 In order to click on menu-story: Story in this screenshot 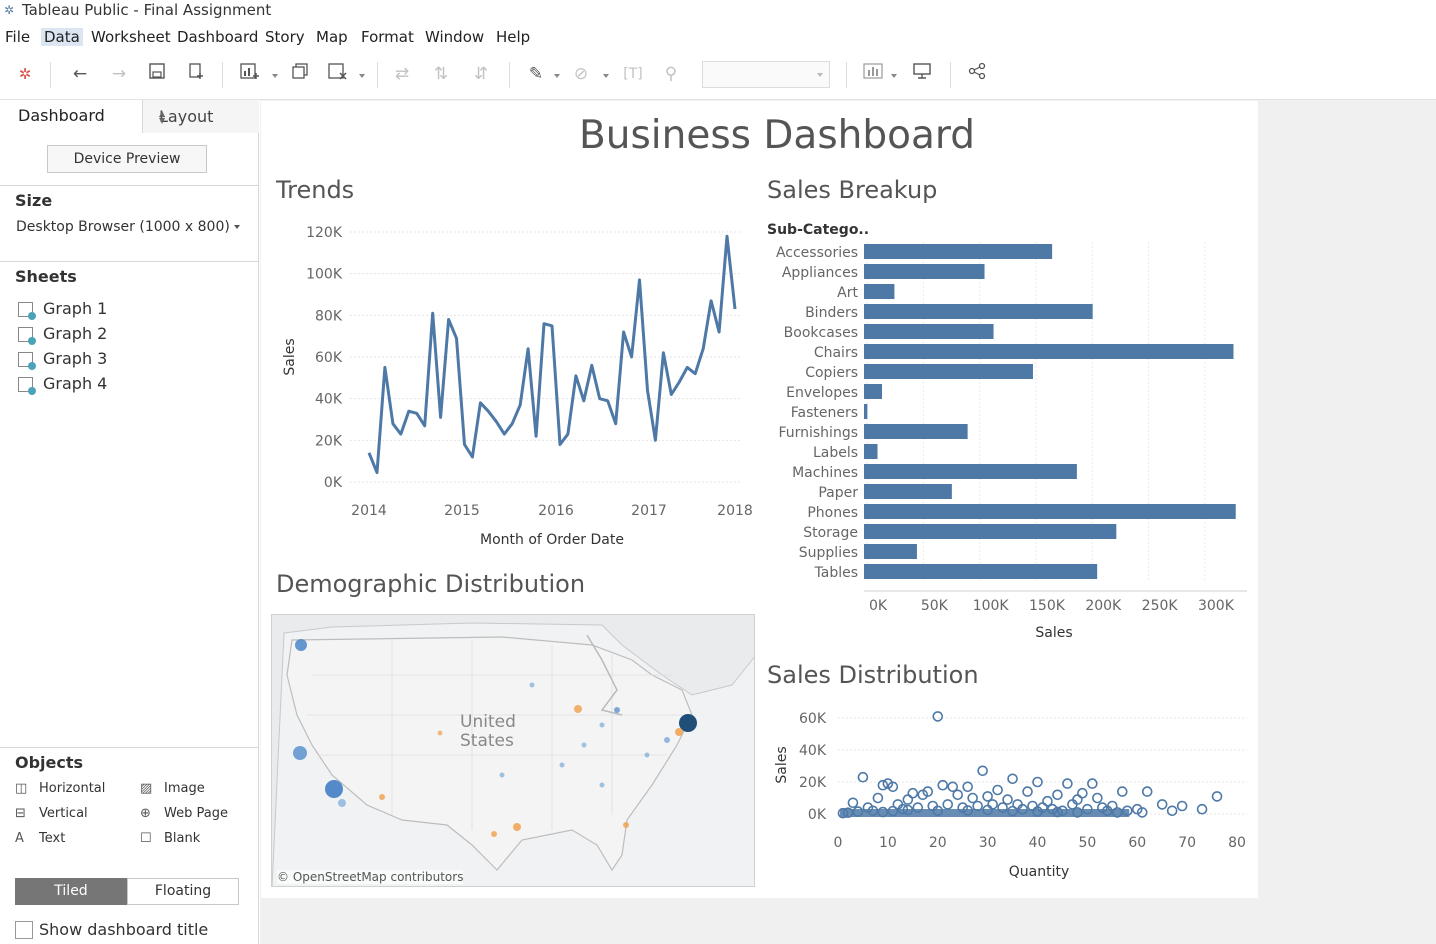, I will do `click(285, 37)`.